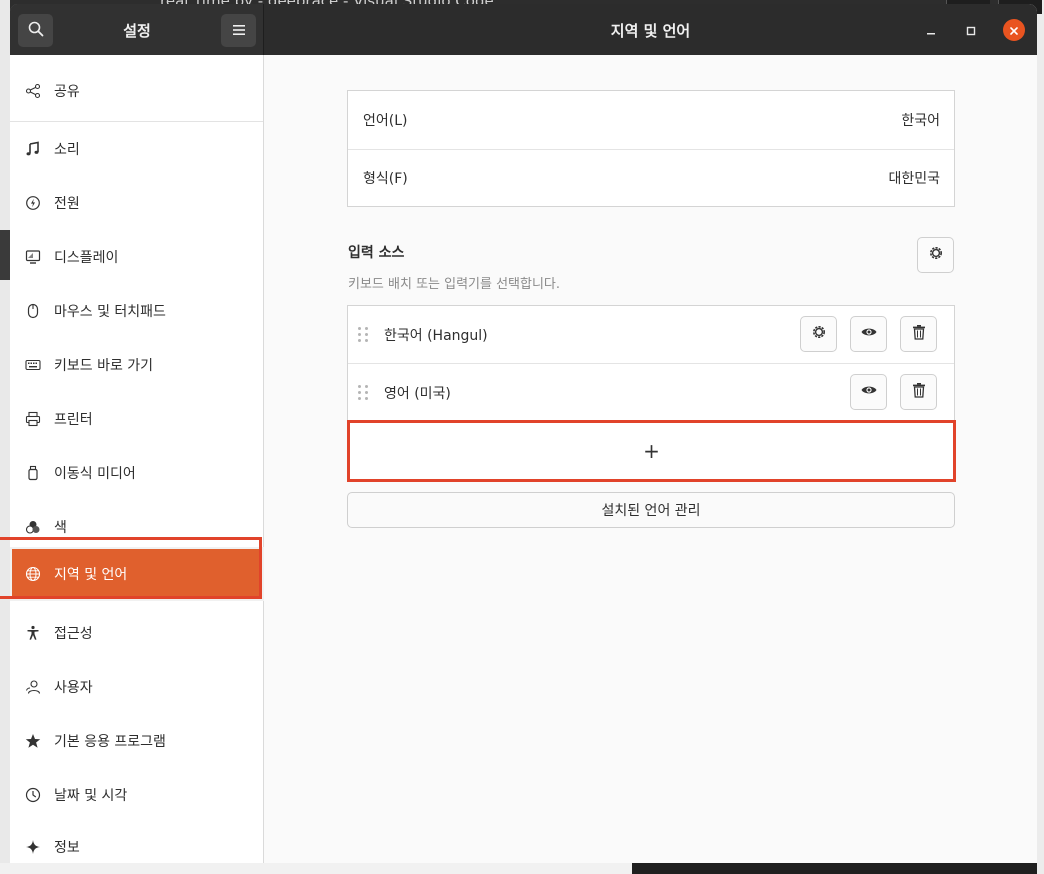 The height and width of the screenshot is (874, 1044). I want to click on sidebar-item-label: 프린터, so click(73, 420).